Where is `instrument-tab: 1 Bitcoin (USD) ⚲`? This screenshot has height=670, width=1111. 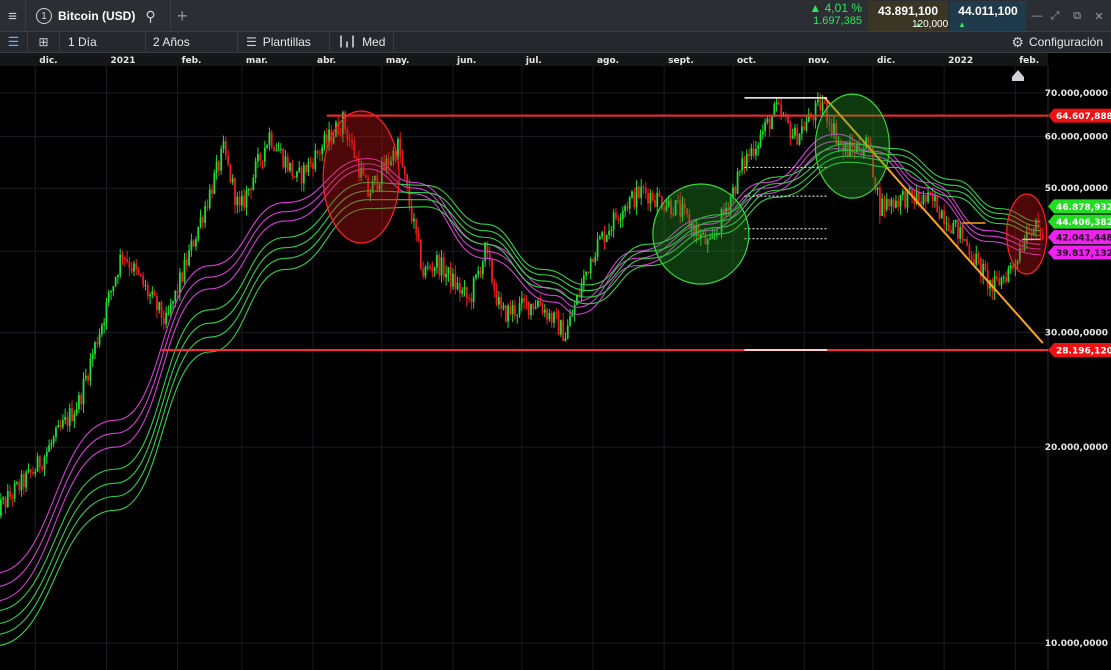 instrument-tab: 1 Bitcoin (USD) ⚲ is located at coordinates (96, 16).